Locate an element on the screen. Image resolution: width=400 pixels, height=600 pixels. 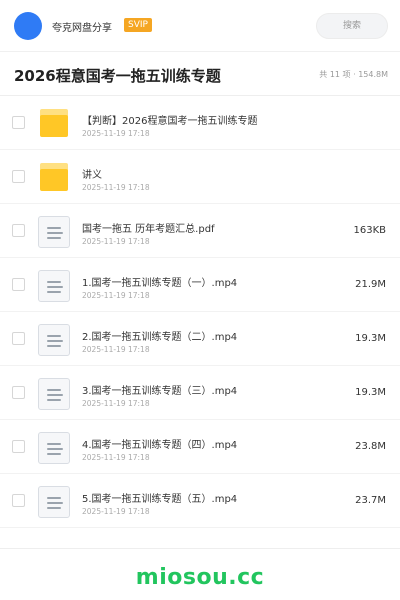
top-bar: 夸克网盘分享 SVIP 搜索 is located at coordinates (200, 26).